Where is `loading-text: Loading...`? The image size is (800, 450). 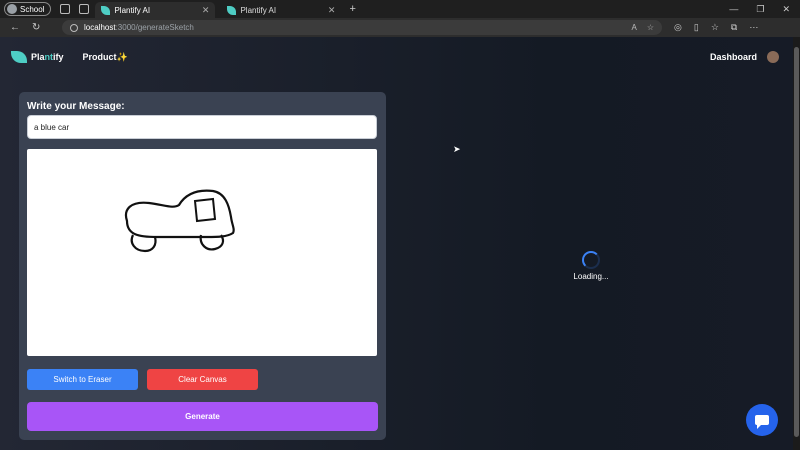
loading-text: Loading... is located at coordinates (591, 276).